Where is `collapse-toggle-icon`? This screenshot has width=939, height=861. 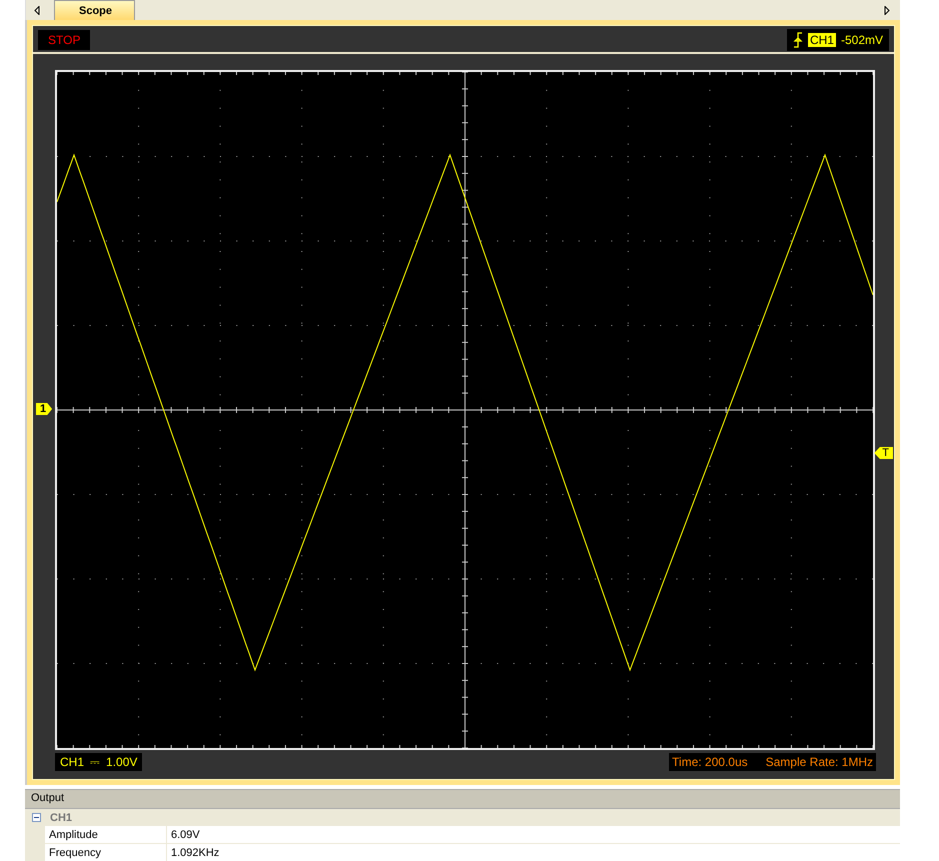
collapse-toggle-icon is located at coordinates (36, 817).